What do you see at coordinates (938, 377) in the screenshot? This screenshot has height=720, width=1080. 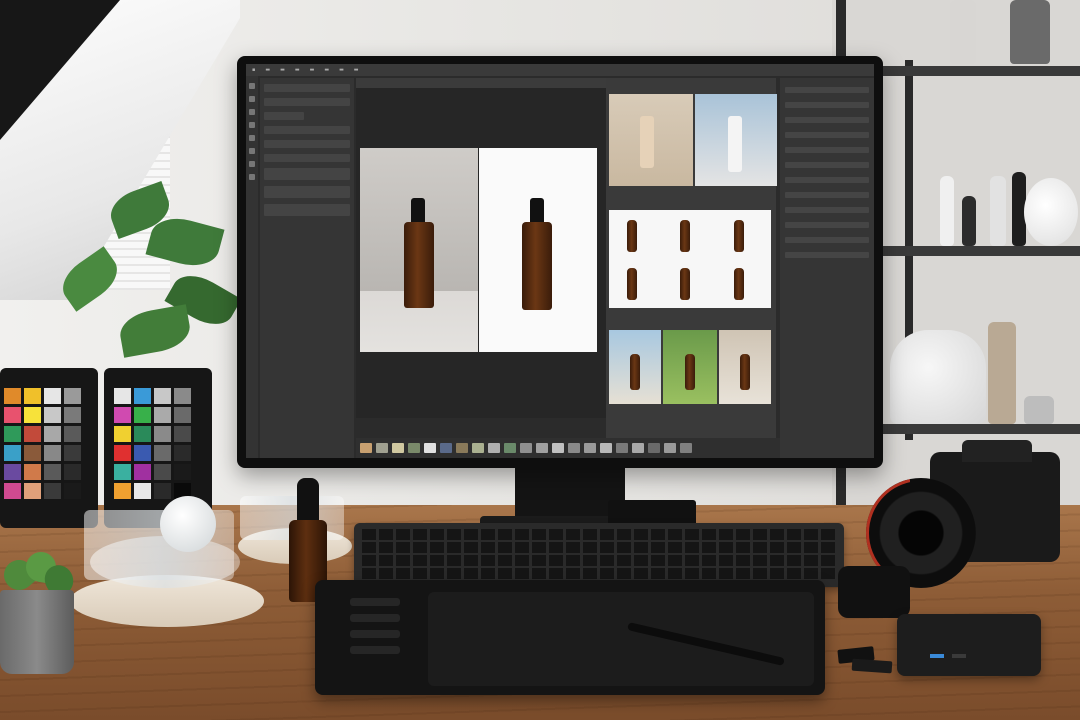 I see `shelf-ceramic-jug` at bounding box center [938, 377].